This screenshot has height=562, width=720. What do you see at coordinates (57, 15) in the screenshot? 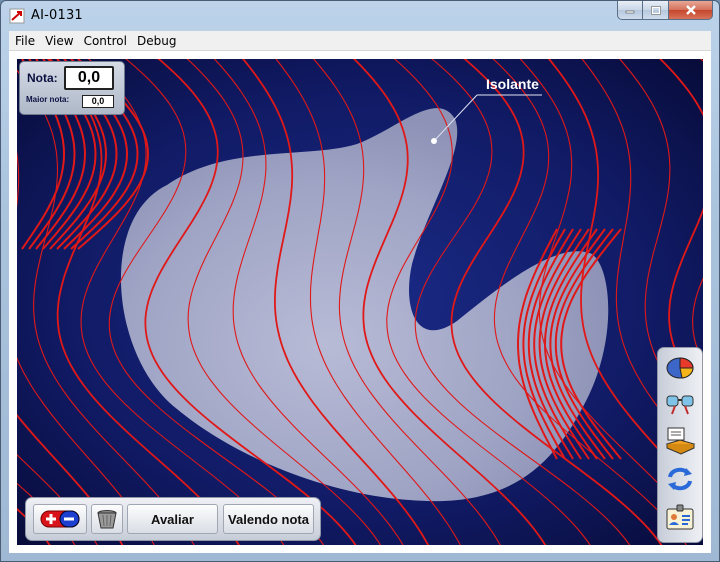
I see `window-title: AI-0131` at bounding box center [57, 15].